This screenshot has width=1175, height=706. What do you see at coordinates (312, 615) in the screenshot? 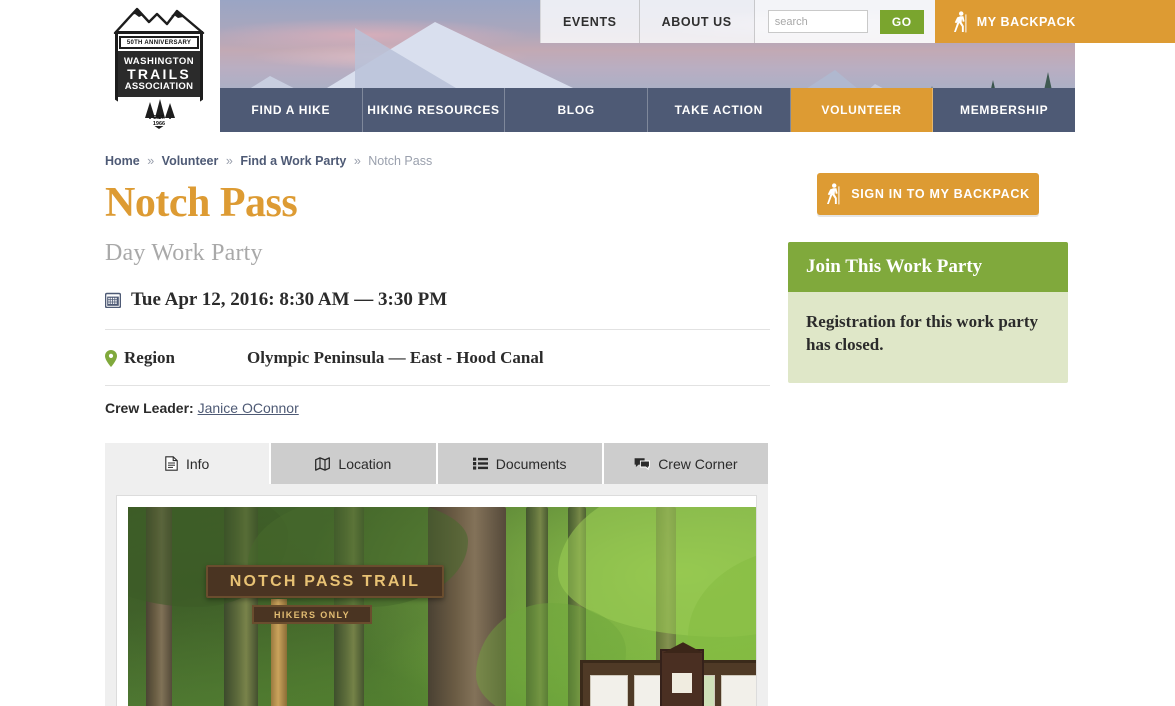
I see `trail-sign-sub: HIKERS ONLY` at bounding box center [312, 615].